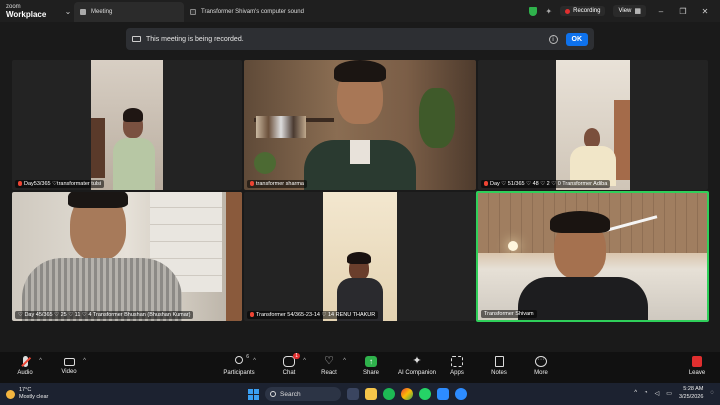  What do you see at coordinates (193, 12) in the screenshot?
I see `screen-share-icon` at bounding box center [193, 12].